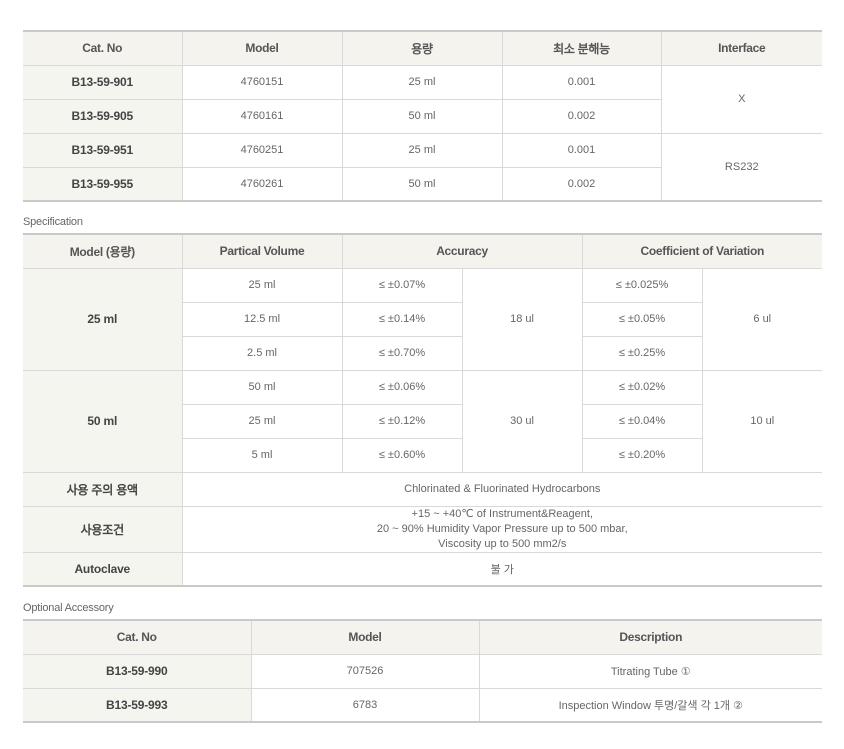 This screenshot has width=844, height=749. I want to click on cat-no-cell: B13-59-993, so click(137, 705).